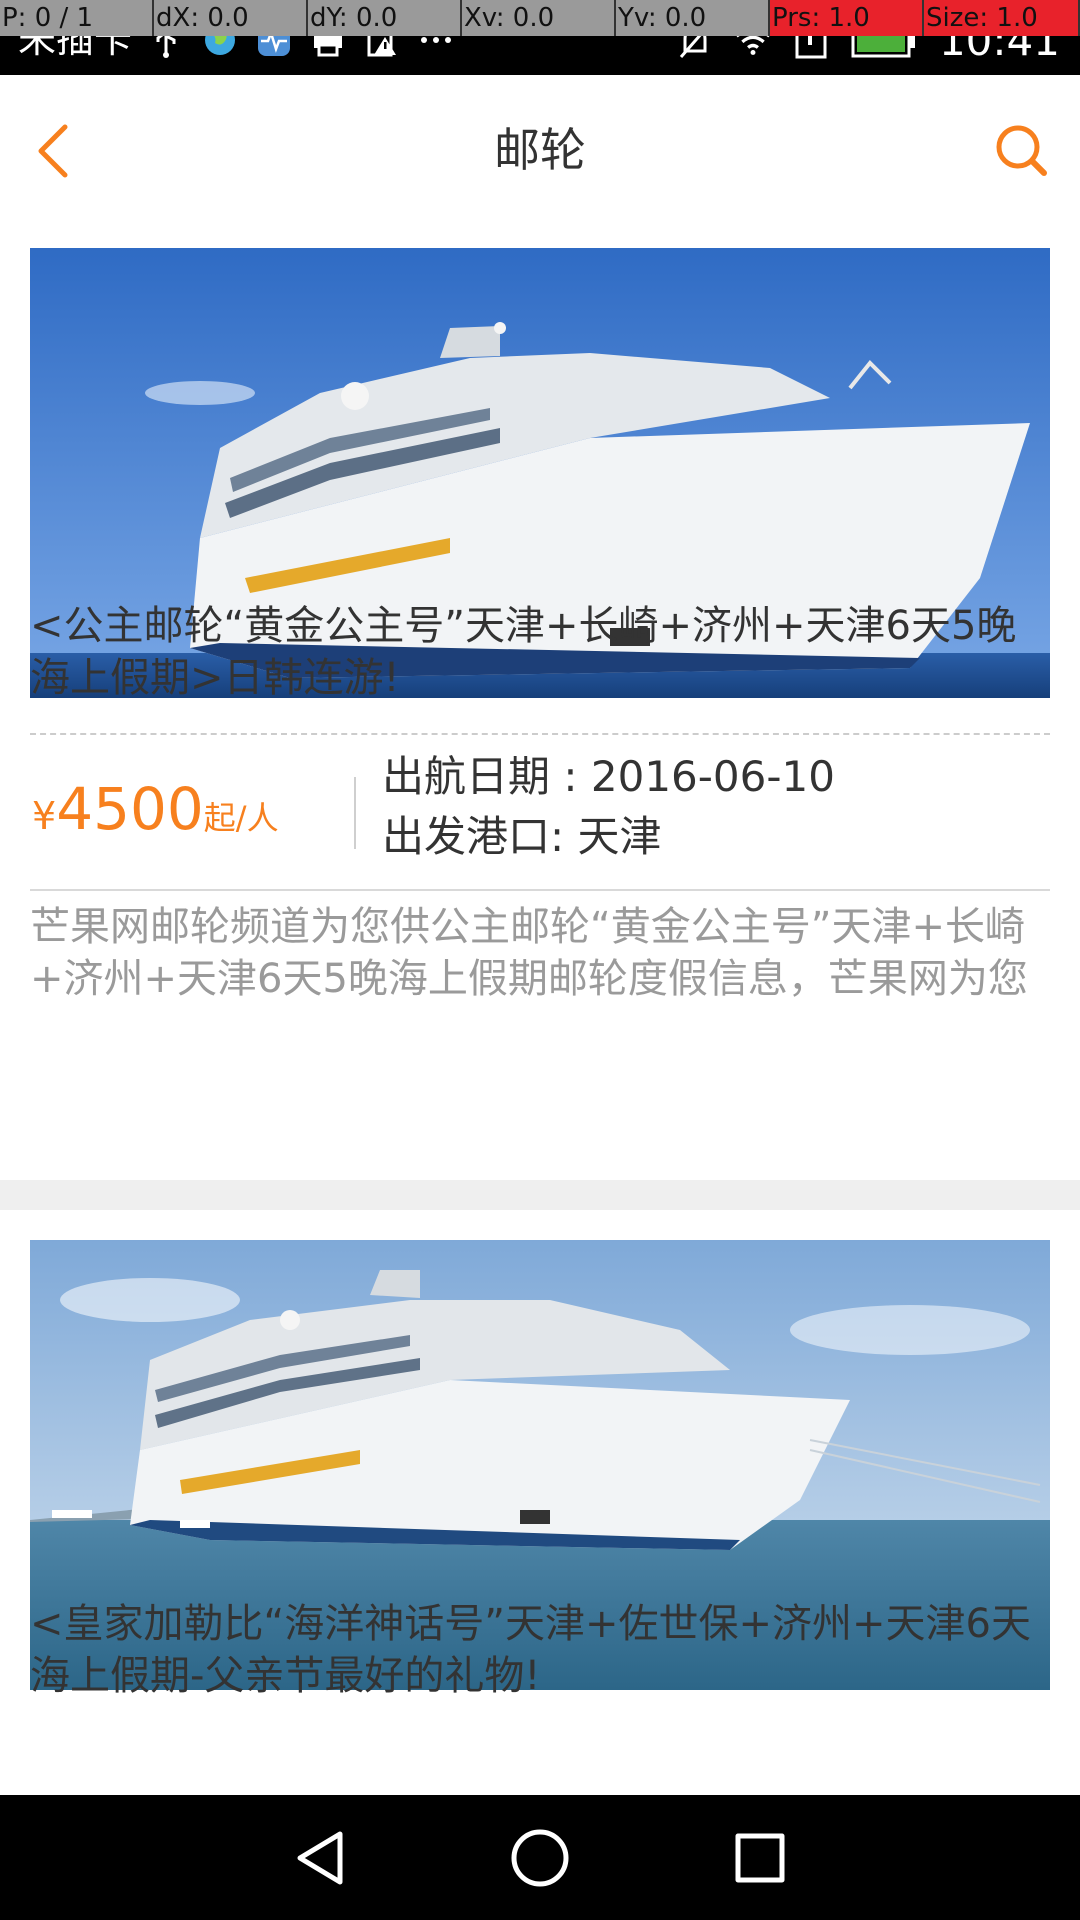  I want to click on debug-xv: Xv: 0.0, so click(539, 18).